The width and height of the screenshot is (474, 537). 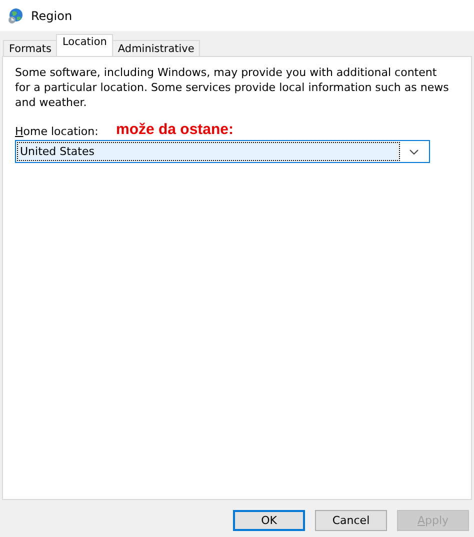 I want to click on tab: Location, so click(x=84, y=45).